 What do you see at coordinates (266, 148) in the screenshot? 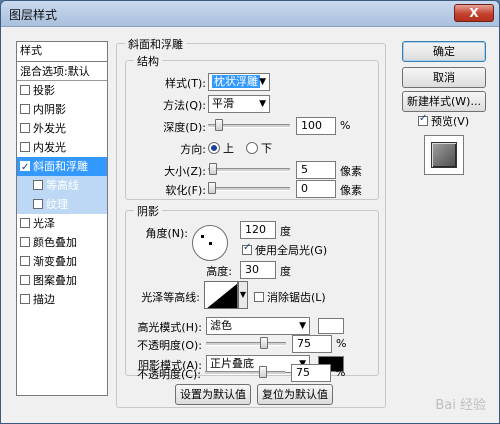
I see `direction-down-label: 下` at bounding box center [266, 148].